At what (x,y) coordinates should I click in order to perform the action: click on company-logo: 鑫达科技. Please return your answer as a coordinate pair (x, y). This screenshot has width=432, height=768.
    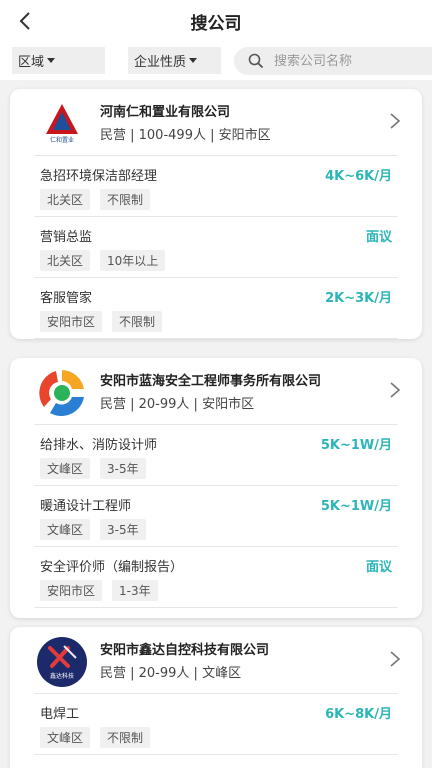
    Looking at the image, I should click on (62, 662).